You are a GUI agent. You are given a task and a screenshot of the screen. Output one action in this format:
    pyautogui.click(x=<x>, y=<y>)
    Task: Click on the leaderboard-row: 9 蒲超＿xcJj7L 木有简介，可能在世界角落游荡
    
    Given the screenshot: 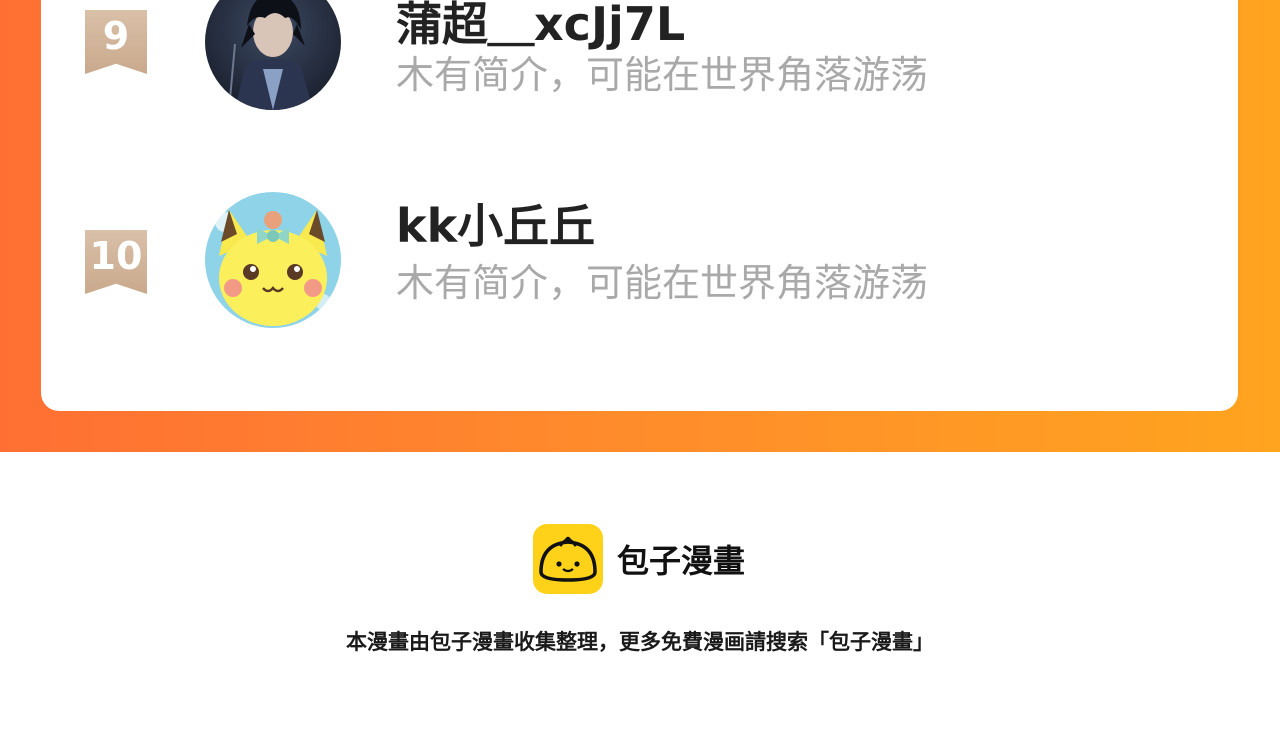 What is the action you would take?
    pyautogui.click(x=639, y=55)
    